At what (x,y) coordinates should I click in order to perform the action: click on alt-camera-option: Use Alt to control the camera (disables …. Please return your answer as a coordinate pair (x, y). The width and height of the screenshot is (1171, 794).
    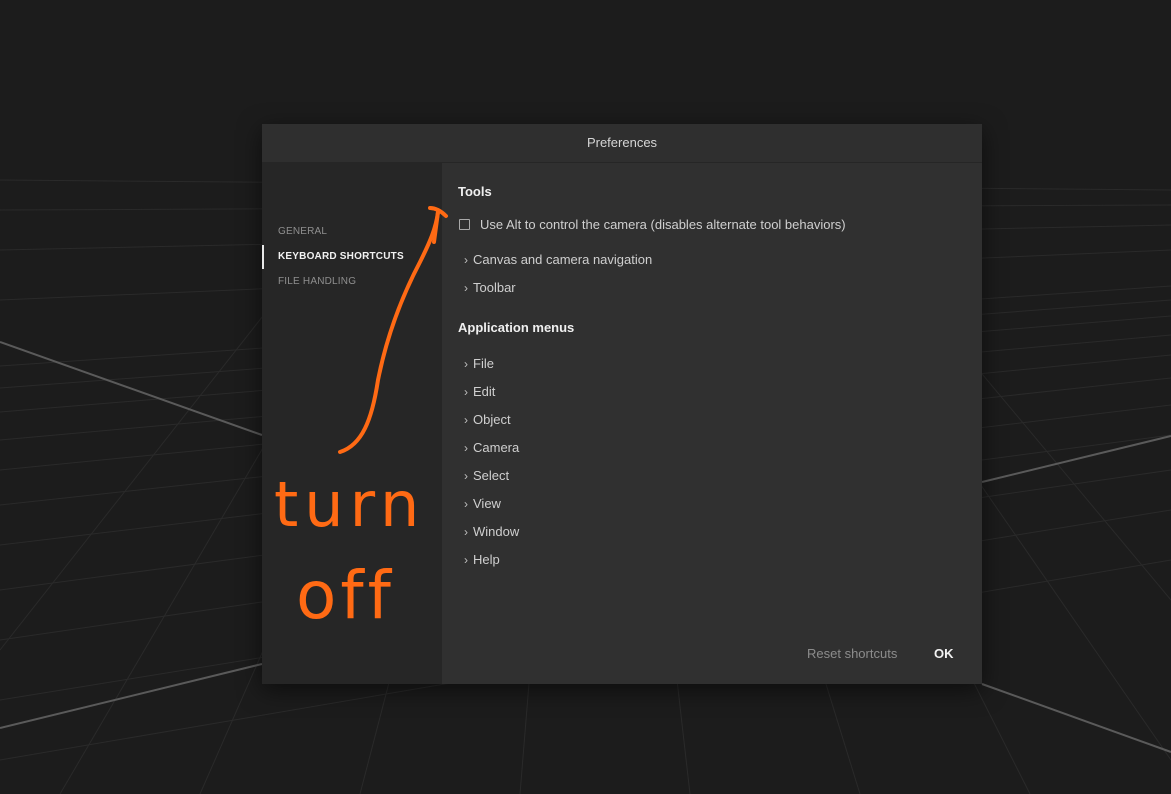
    Looking at the image, I should click on (652, 224).